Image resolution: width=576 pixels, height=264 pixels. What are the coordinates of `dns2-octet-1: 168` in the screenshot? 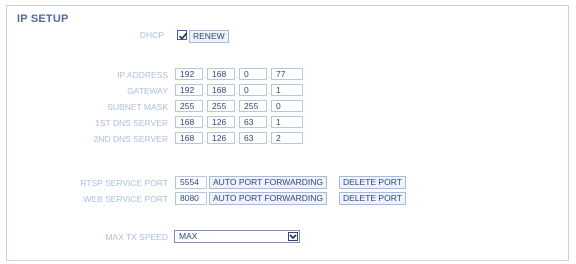 It's located at (189, 138).